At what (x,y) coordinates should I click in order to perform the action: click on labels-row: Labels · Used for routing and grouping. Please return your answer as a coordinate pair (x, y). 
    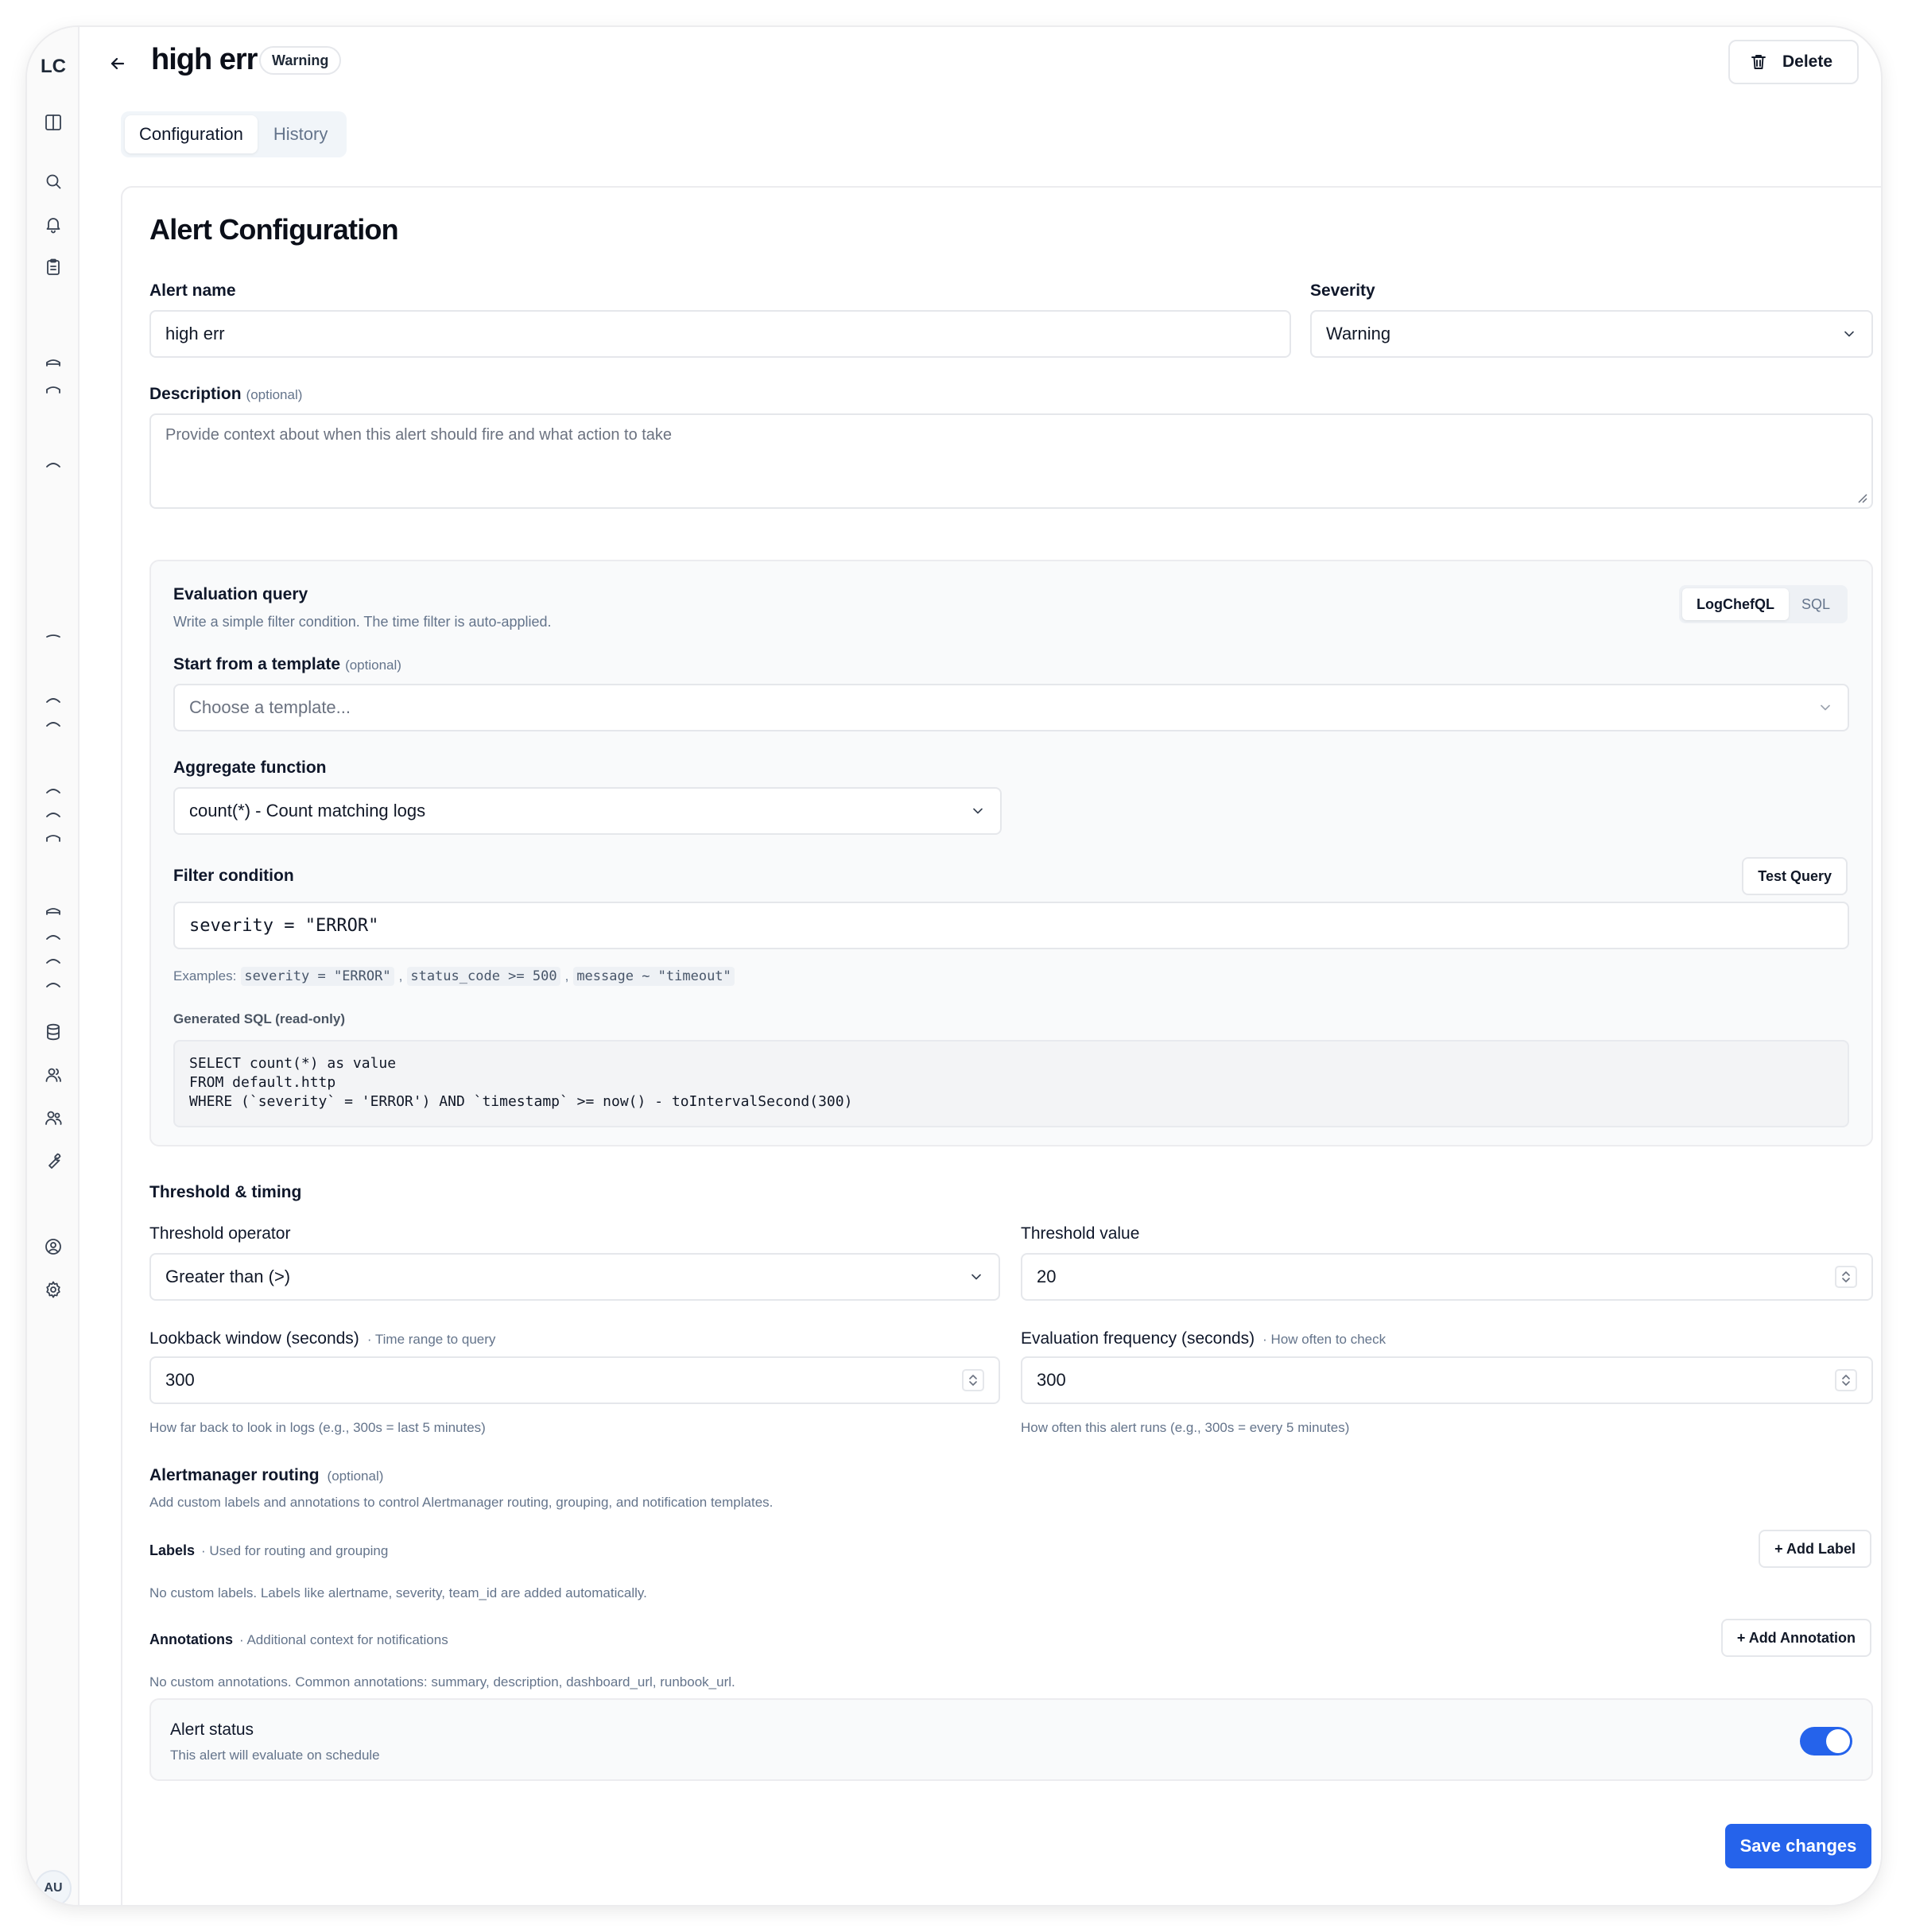
    Looking at the image, I should click on (268, 1550).